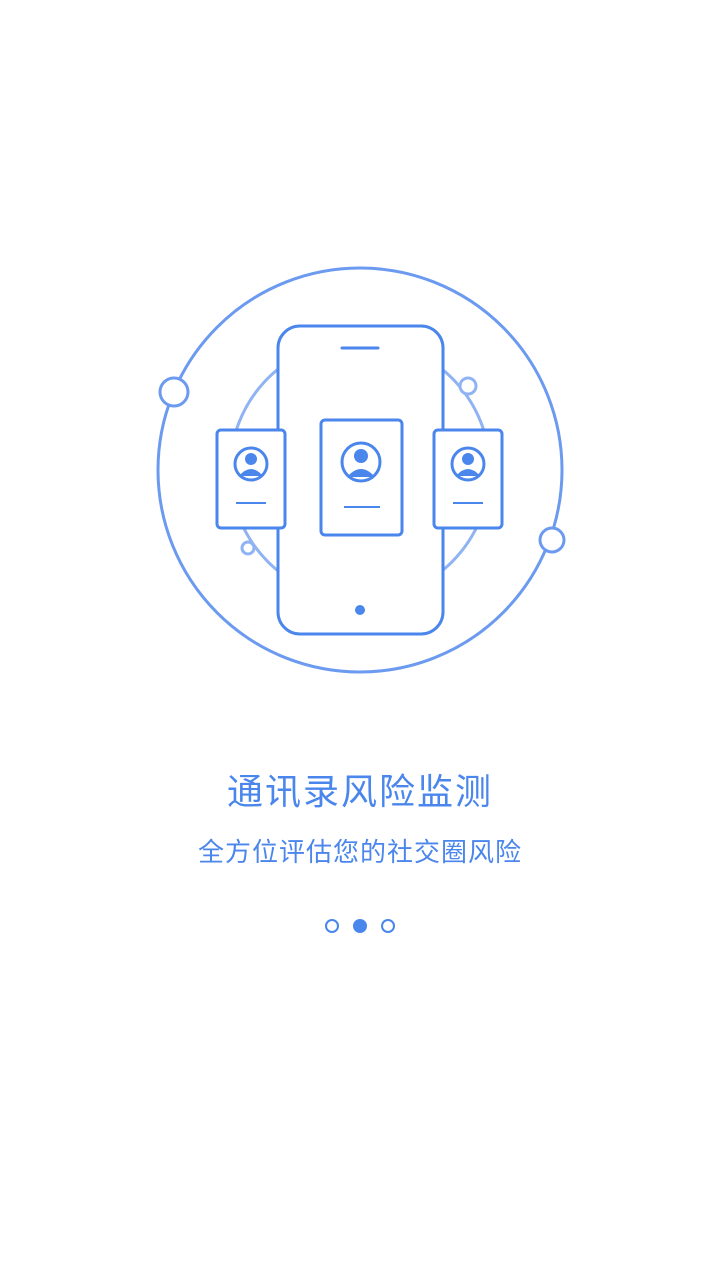 The image size is (720, 1280). Describe the element at coordinates (359, 792) in the screenshot. I see `onboarding-title: 通讯录风险监测` at that location.